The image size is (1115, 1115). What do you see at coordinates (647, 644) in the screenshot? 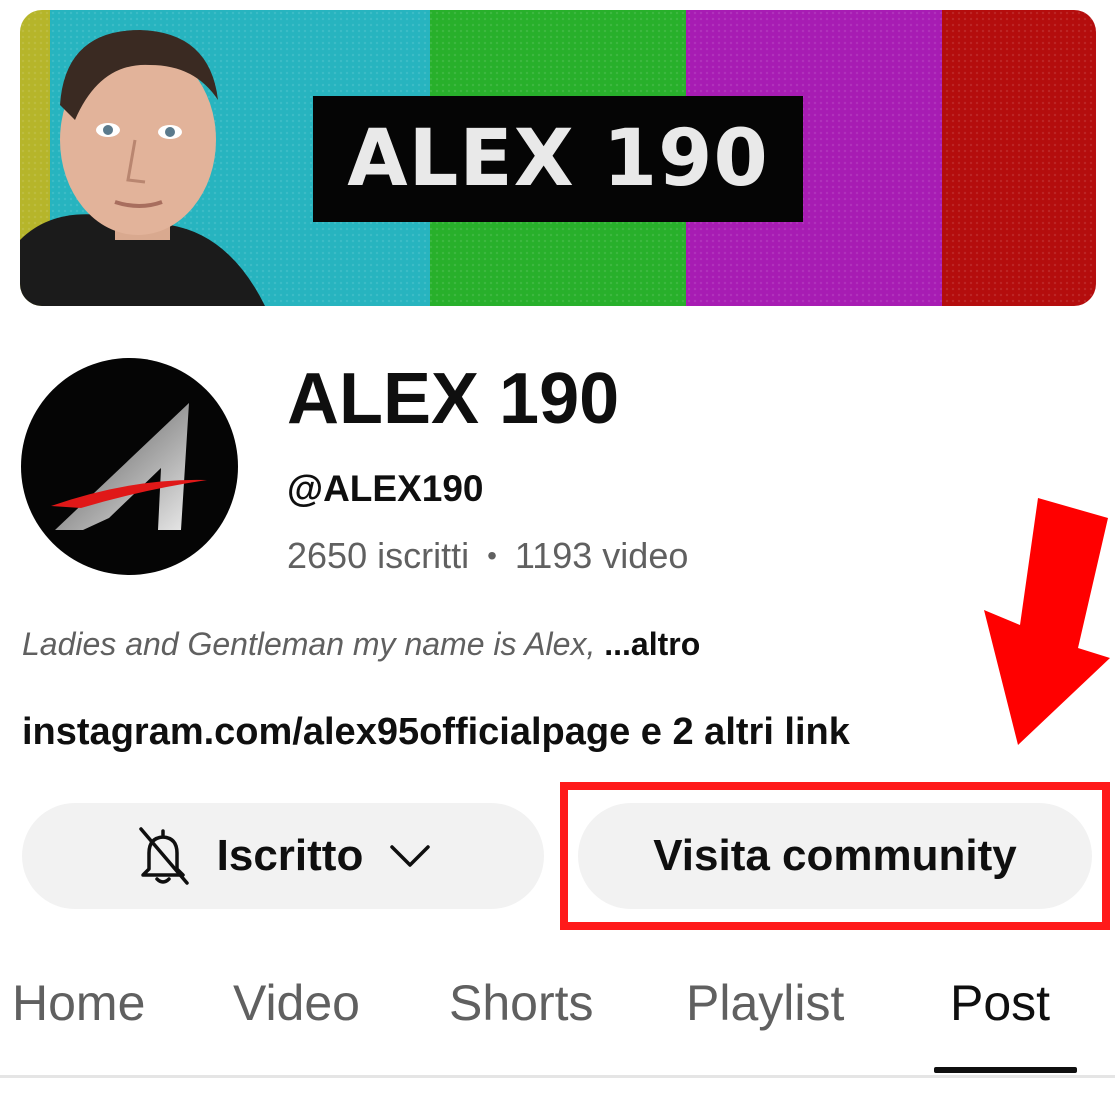
I see `description-more-link: ...altro` at bounding box center [647, 644].